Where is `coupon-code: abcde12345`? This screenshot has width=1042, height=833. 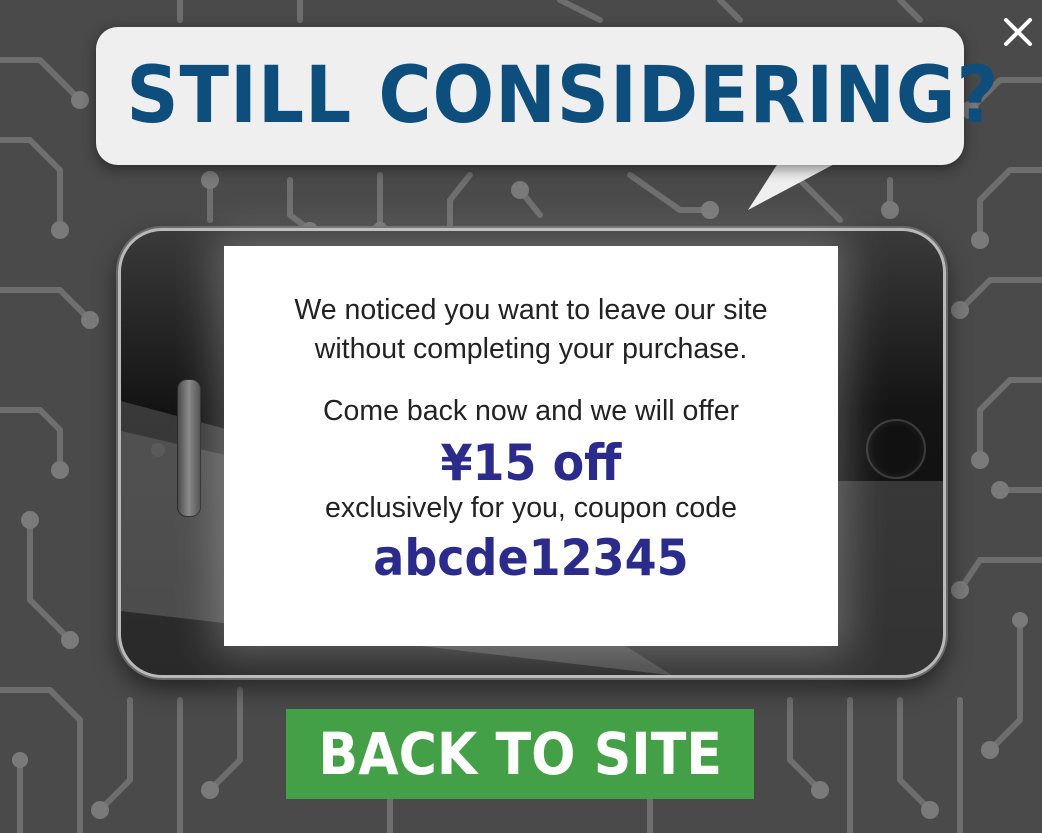
coupon-code: abcde12345 is located at coordinates (531, 558).